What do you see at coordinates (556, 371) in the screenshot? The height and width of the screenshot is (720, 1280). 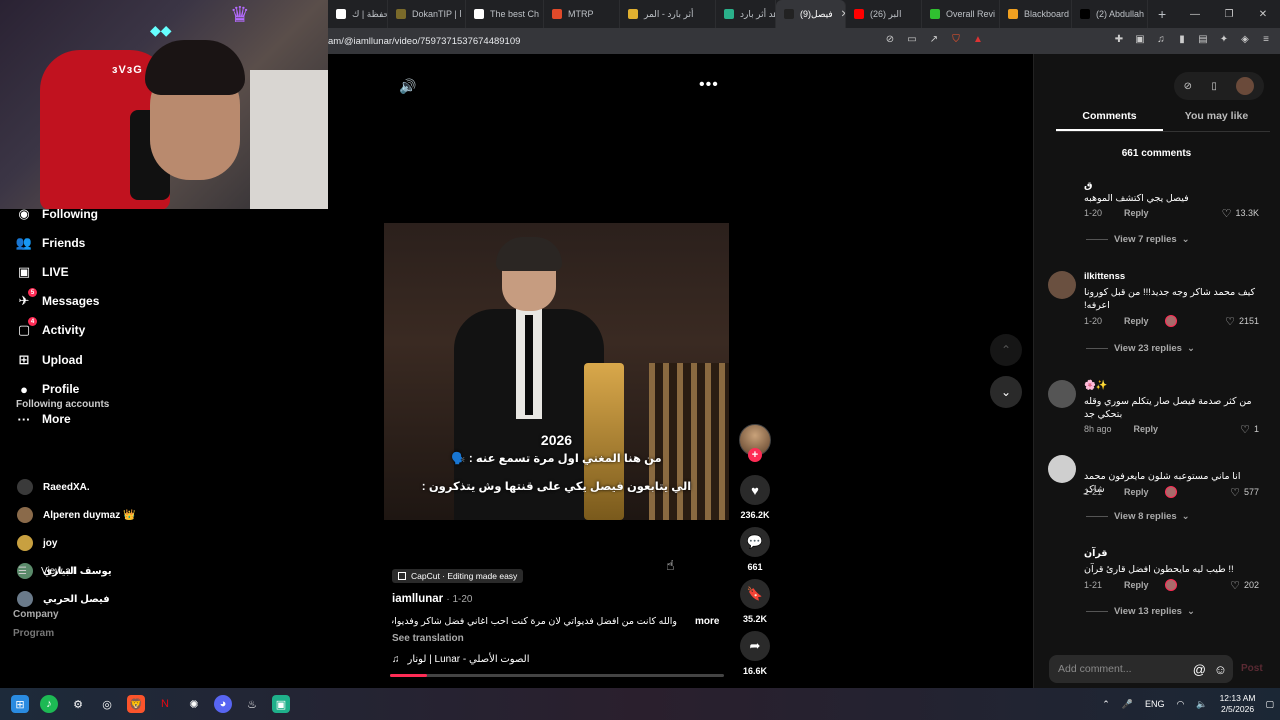 I see `video-player` at bounding box center [556, 371].